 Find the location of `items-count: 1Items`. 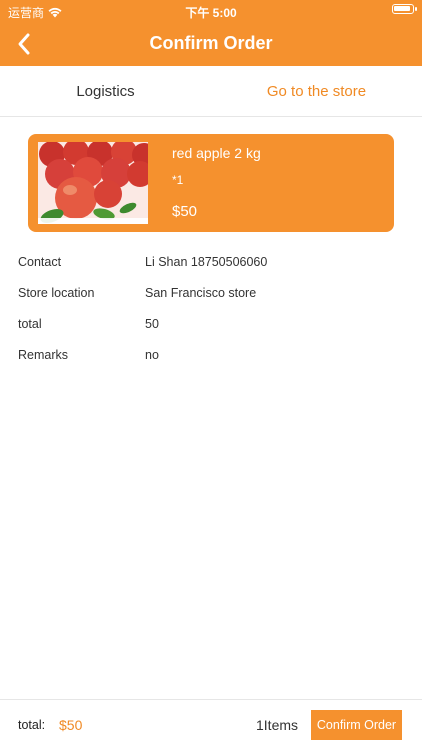

items-count: 1Items is located at coordinates (277, 725).